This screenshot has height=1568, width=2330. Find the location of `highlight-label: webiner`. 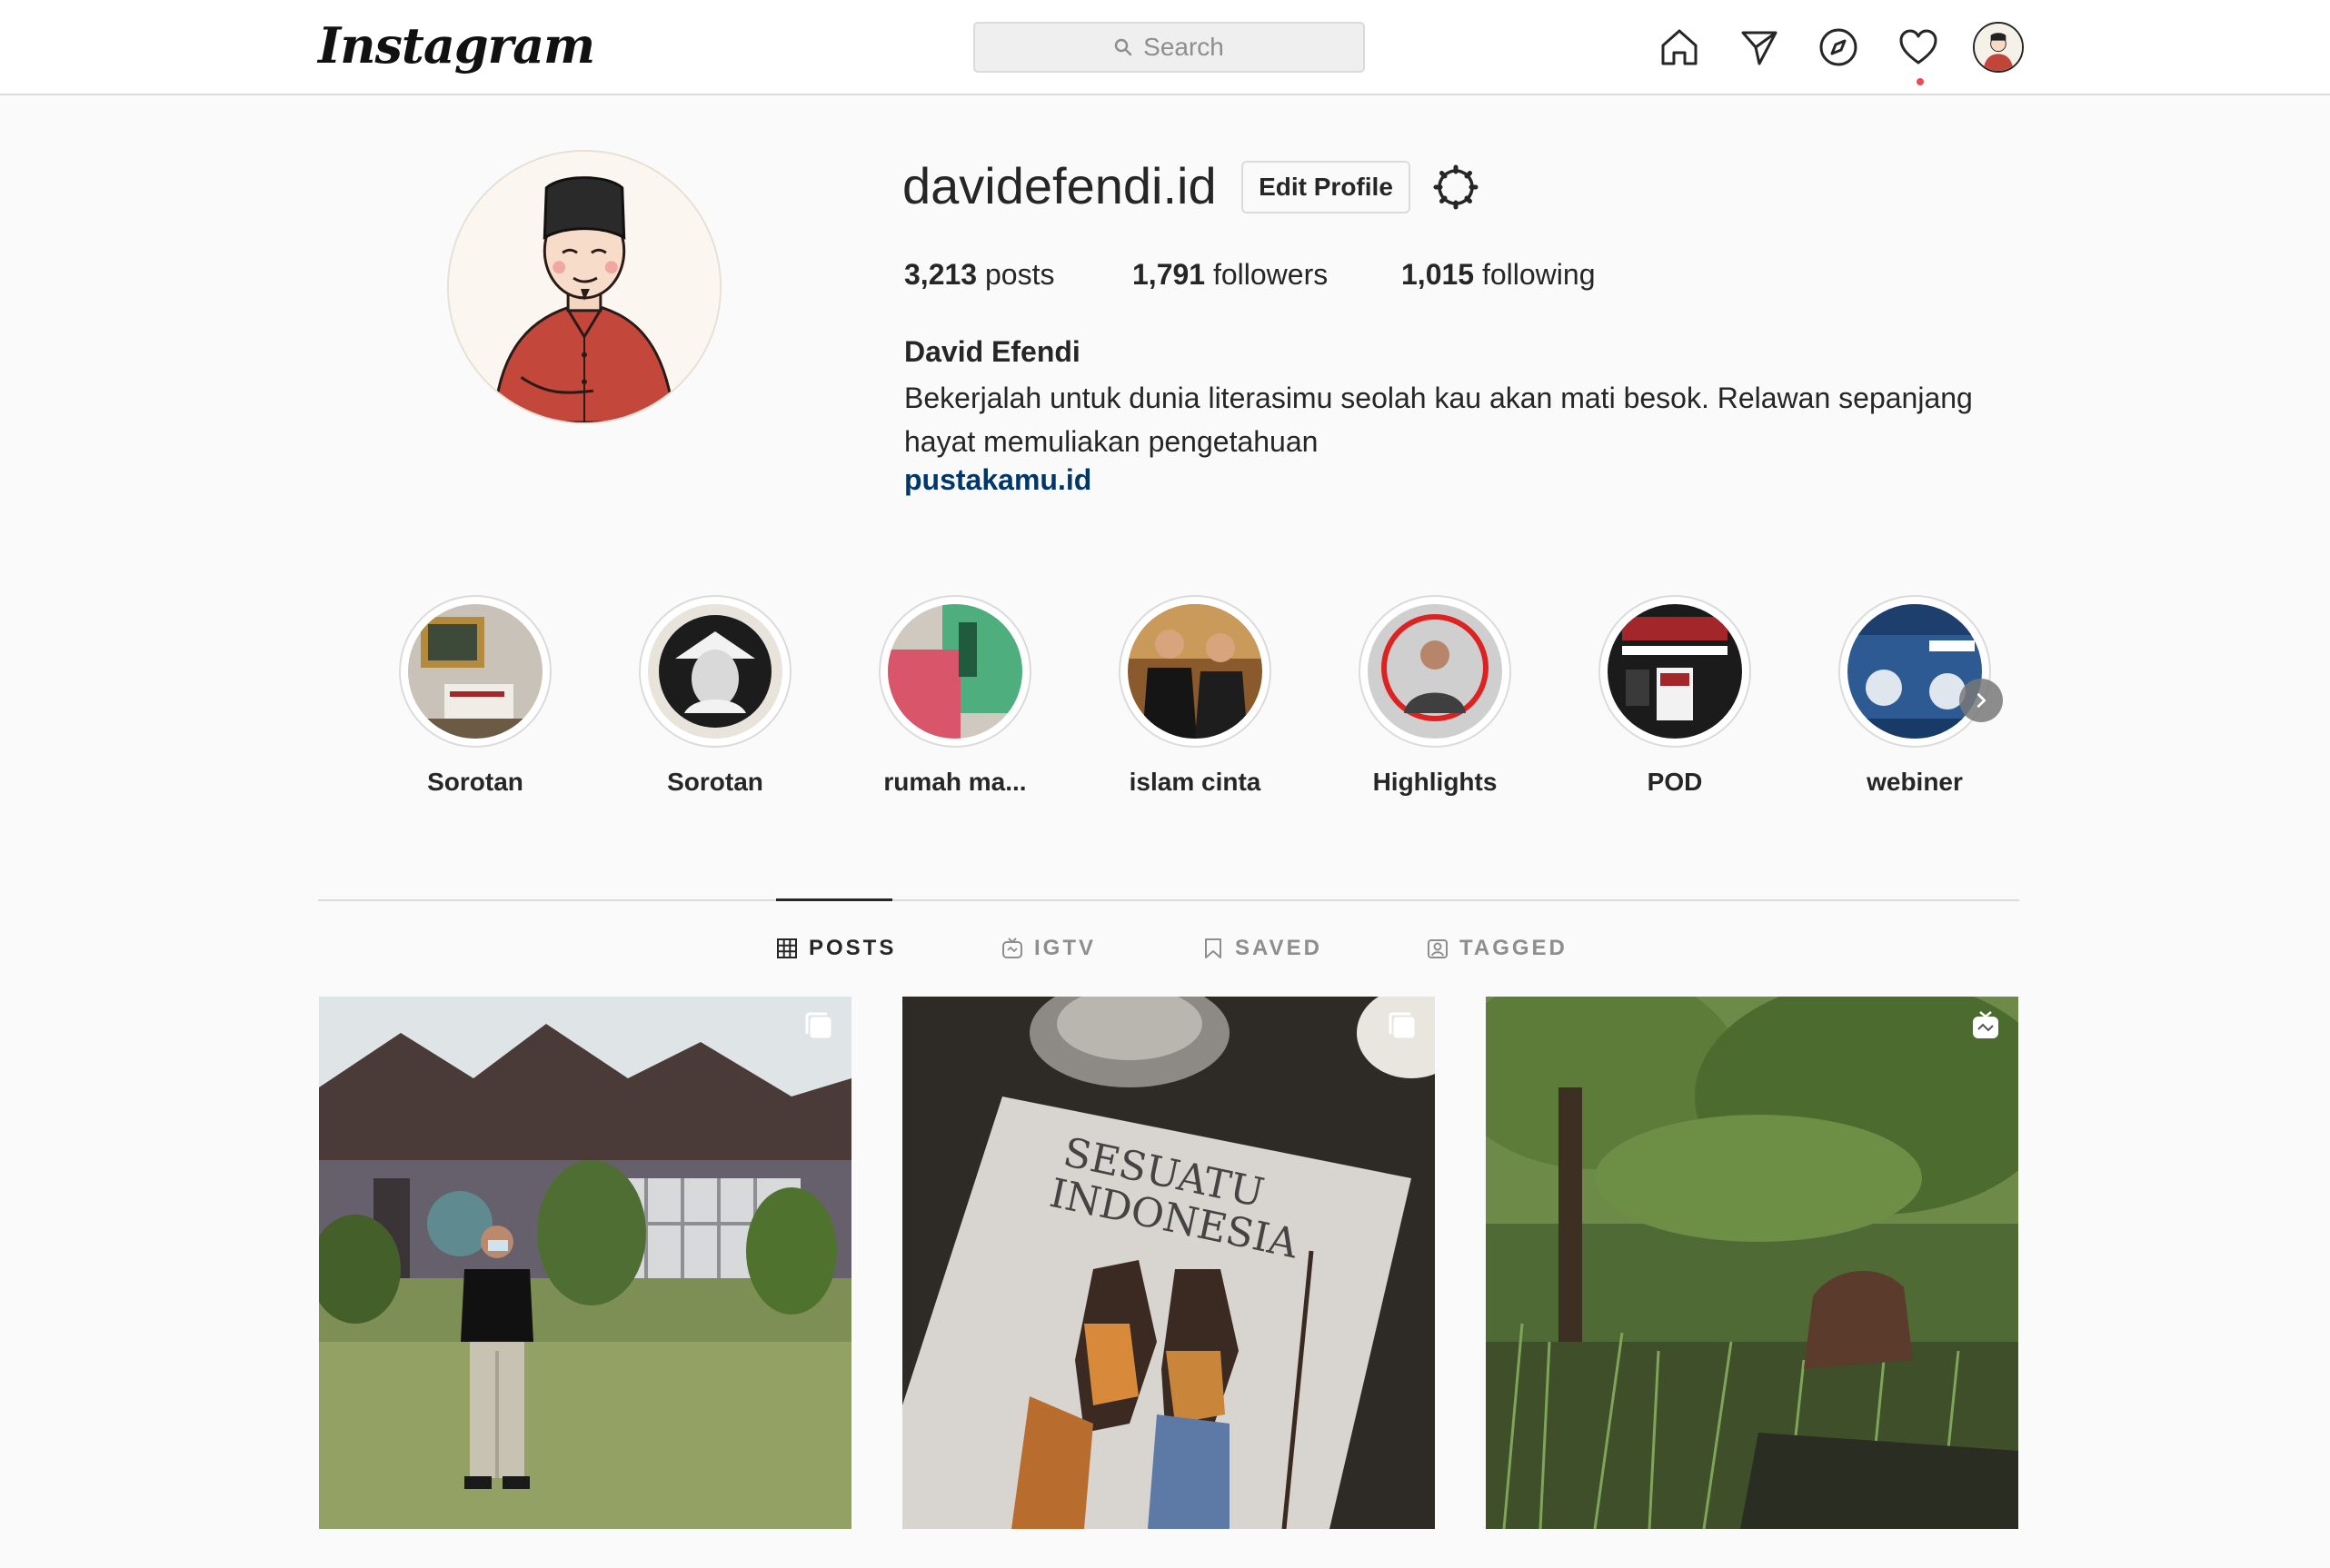

highlight-label: webiner is located at coordinates (1915, 782).